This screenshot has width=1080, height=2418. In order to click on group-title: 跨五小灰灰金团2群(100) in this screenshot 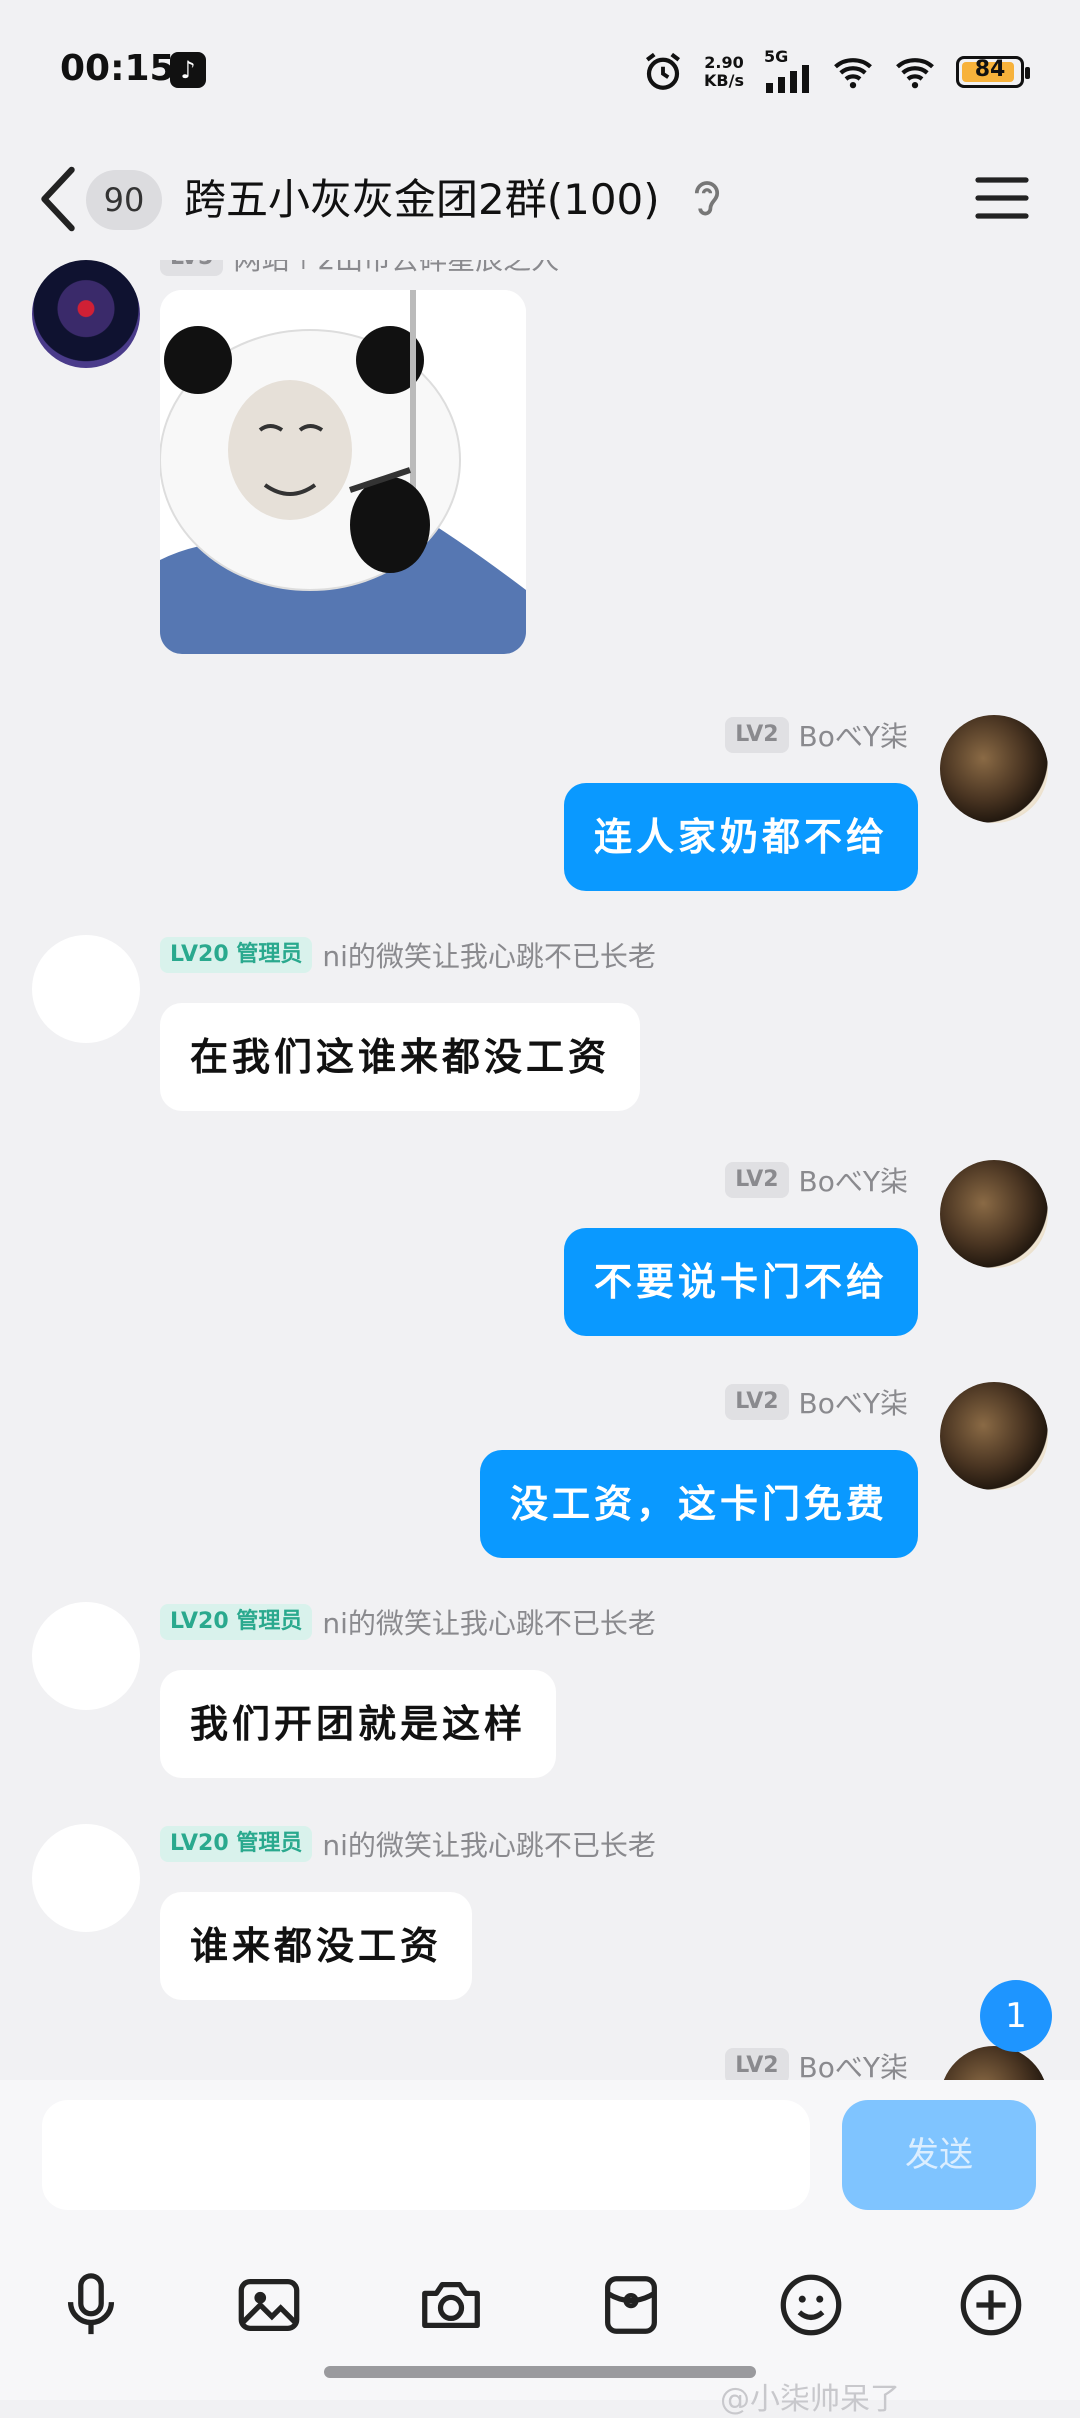, I will do `click(422, 196)`.